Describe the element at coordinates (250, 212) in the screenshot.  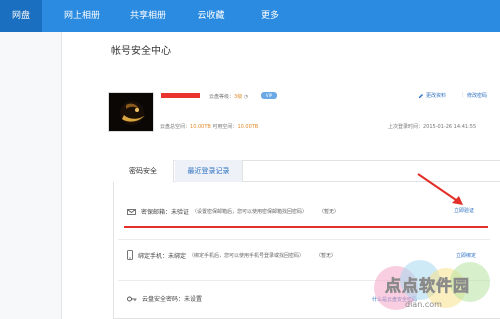
I see `email-hint: （设置密保邮箱后，您可以使用密保邮箱找回密码）` at that location.